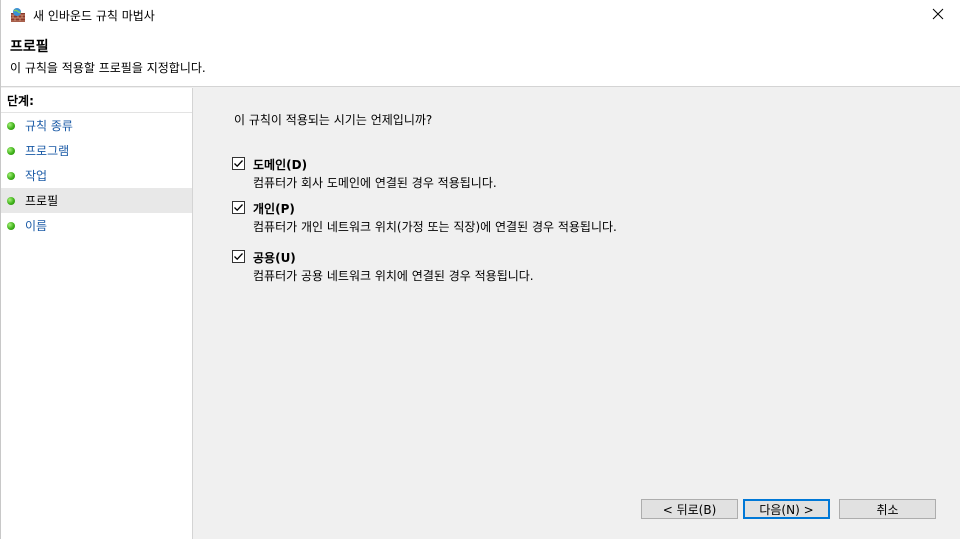 This screenshot has height=539, width=960. What do you see at coordinates (689, 509) in the screenshot?
I see `back-button: < 뒤로(B)` at bounding box center [689, 509].